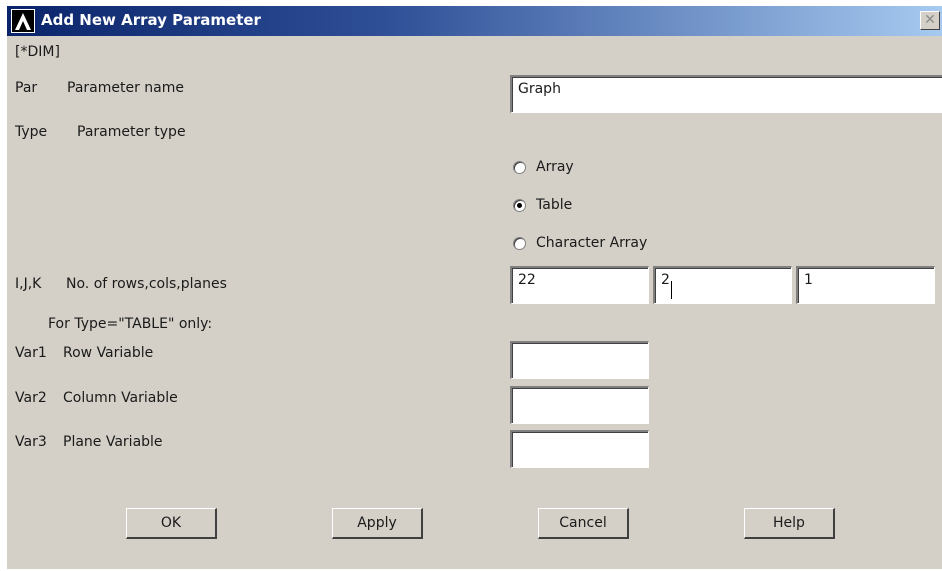 The image size is (942, 571). I want to click on apply-button: Apply, so click(377, 523).